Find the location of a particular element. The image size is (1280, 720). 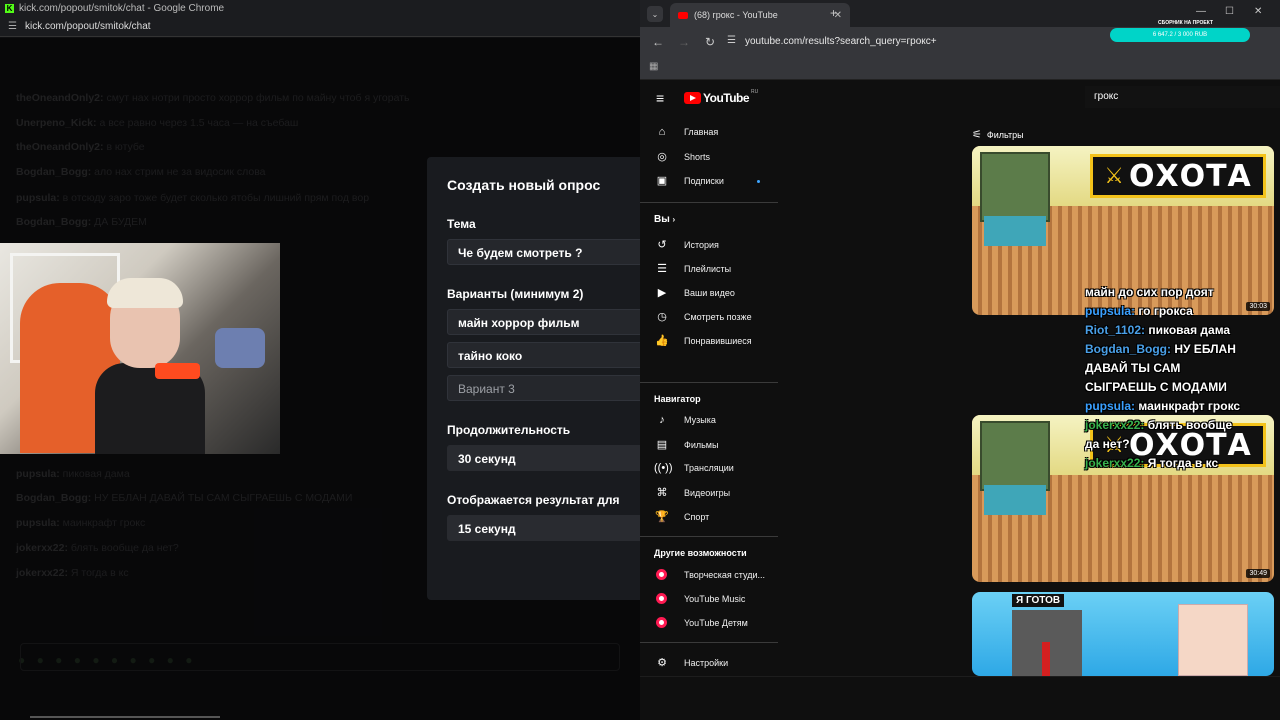

thumbs-up-icon: 👍 is located at coordinates (662, 341).